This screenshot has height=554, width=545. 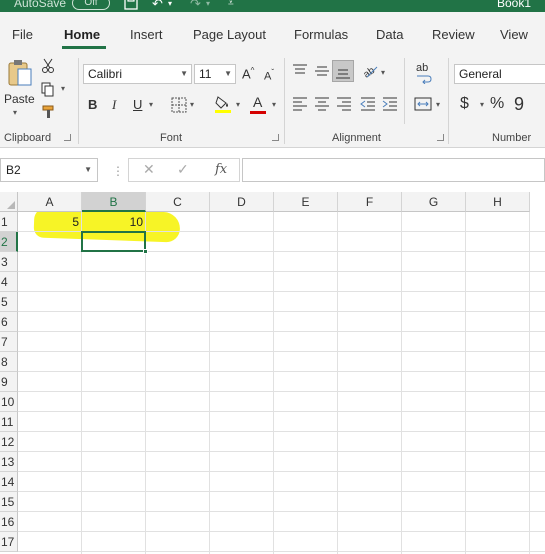 I want to click on save-icon, so click(x=131, y=6).